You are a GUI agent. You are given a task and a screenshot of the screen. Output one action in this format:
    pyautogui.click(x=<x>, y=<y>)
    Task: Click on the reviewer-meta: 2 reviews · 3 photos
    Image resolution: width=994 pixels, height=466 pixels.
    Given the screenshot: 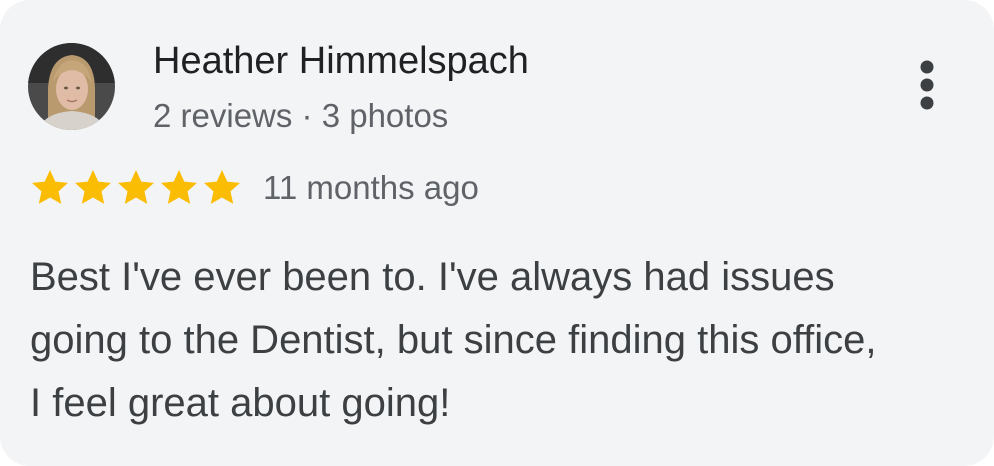 What is the action you would take?
    pyautogui.click(x=301, y=115)
    